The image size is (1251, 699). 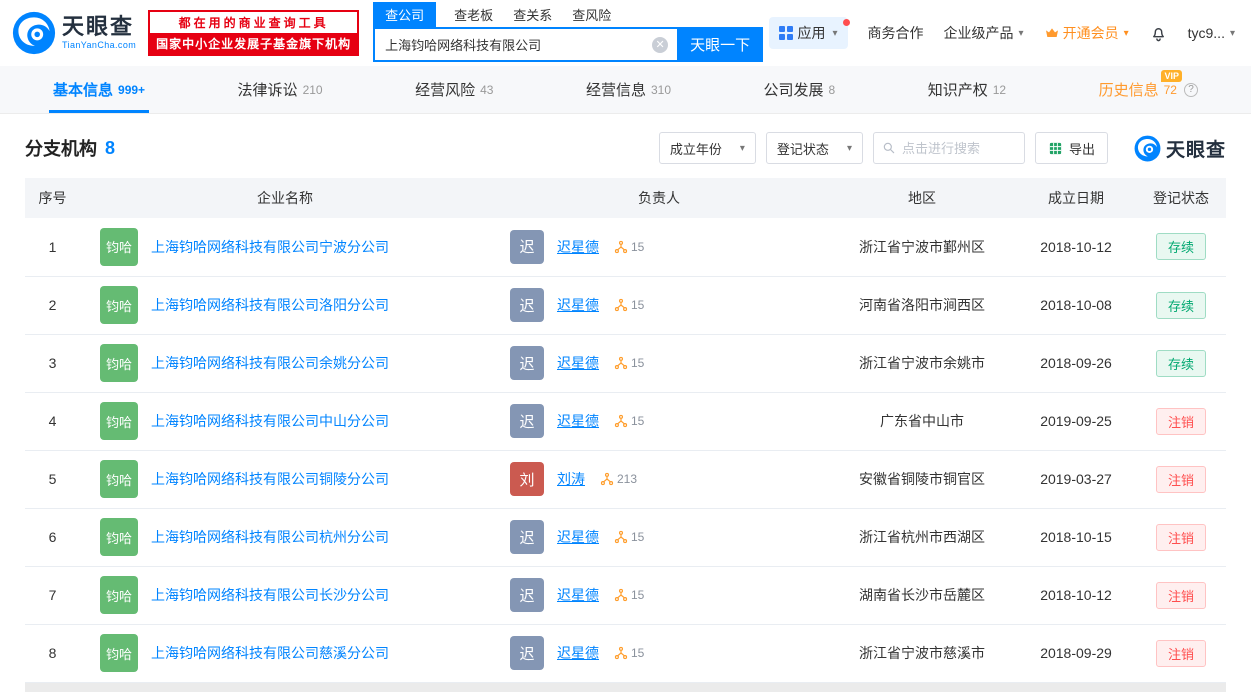 I want to click on nav-open-vip: 开通会员 ▾, so click(x=1086, y=33).